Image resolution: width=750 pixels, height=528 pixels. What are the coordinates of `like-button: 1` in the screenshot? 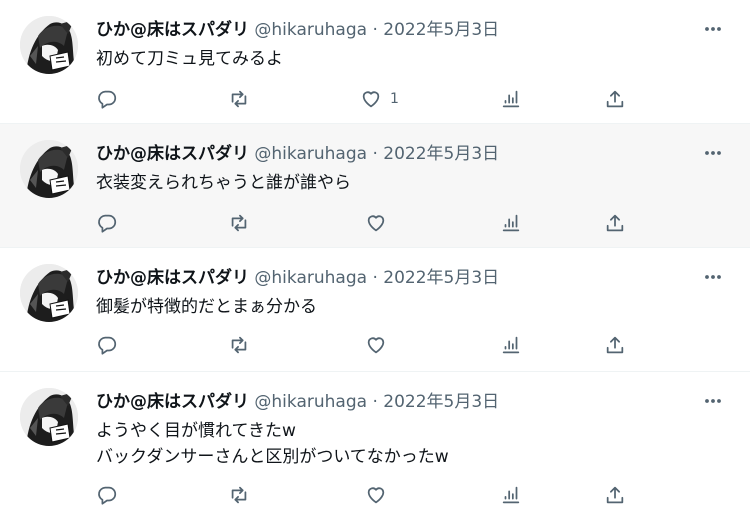 It's located at (379, 99).